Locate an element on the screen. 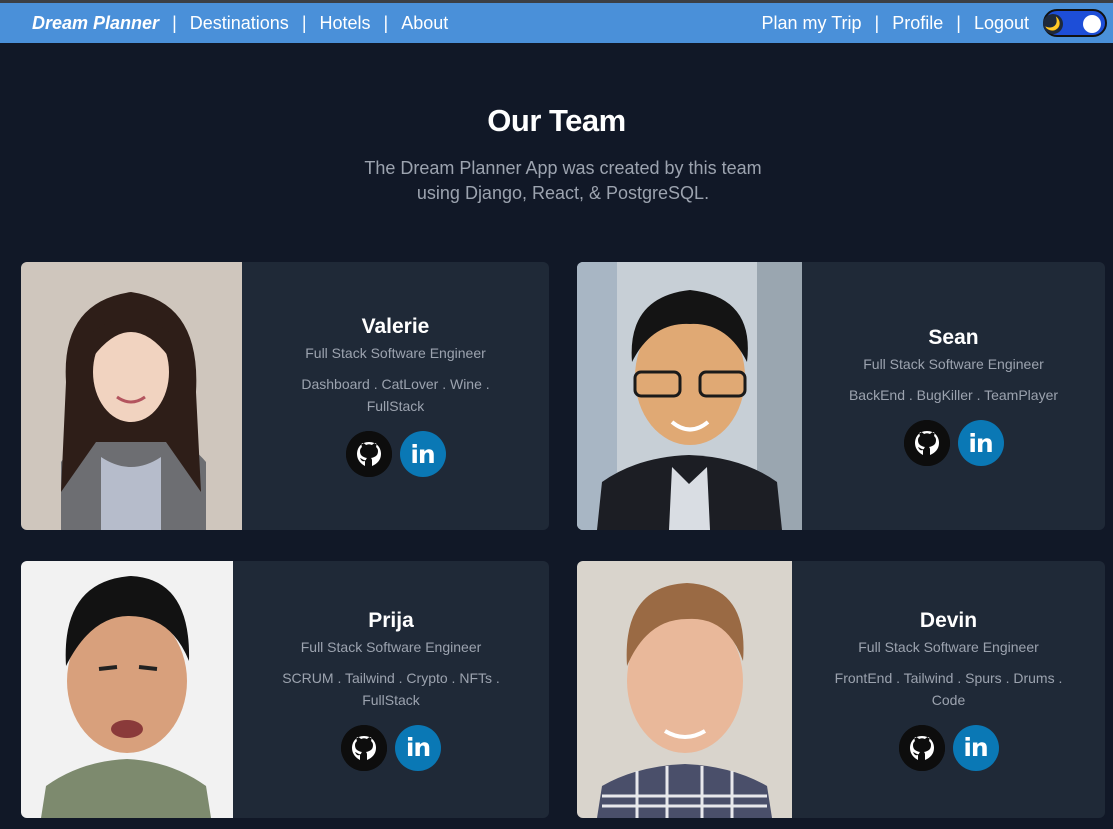  member-tags: BackEnd . BugKiller . TeamPlayer is located at coordinates (953, 395).